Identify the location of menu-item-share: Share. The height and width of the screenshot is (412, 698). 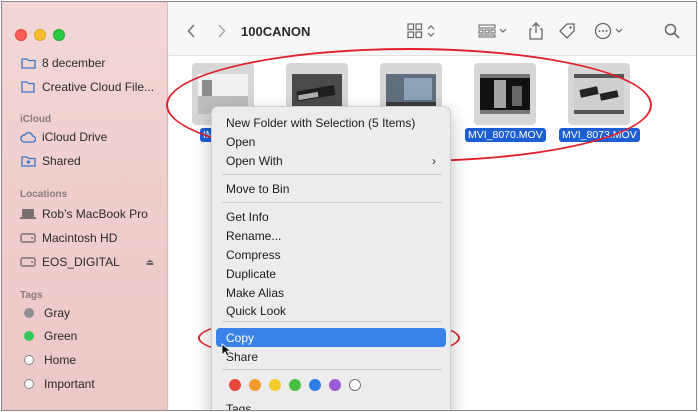
(331, 356).